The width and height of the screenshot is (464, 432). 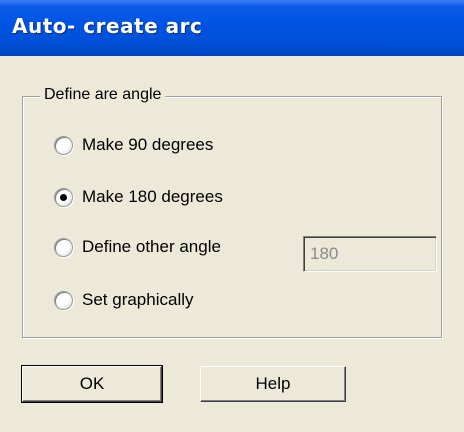 What do you see at coordinates (138, 300) in the screenshot?
I see `radio-label-set-graphically: Set graphically` at bounding box center [138, 300].